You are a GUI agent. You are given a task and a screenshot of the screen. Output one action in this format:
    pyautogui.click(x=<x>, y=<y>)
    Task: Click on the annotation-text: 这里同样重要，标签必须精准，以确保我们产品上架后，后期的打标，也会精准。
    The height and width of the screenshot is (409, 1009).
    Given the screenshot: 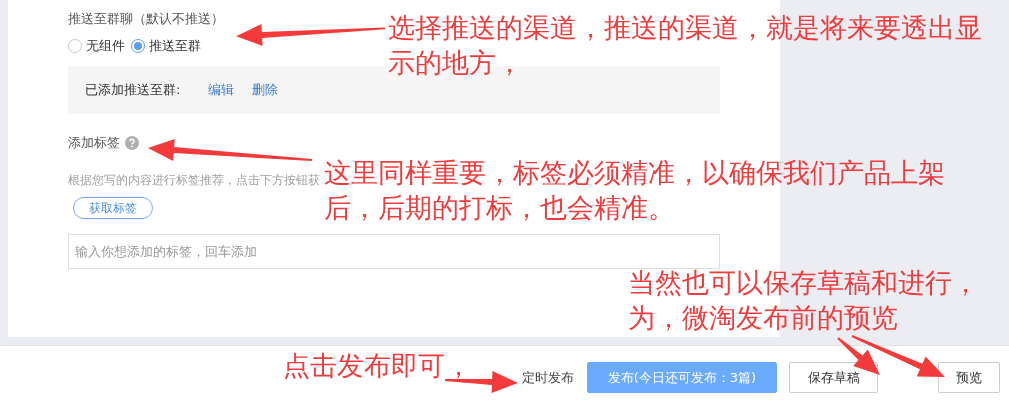 What is the action you would take?
    pyautogui.click(x=635, y=190)
    